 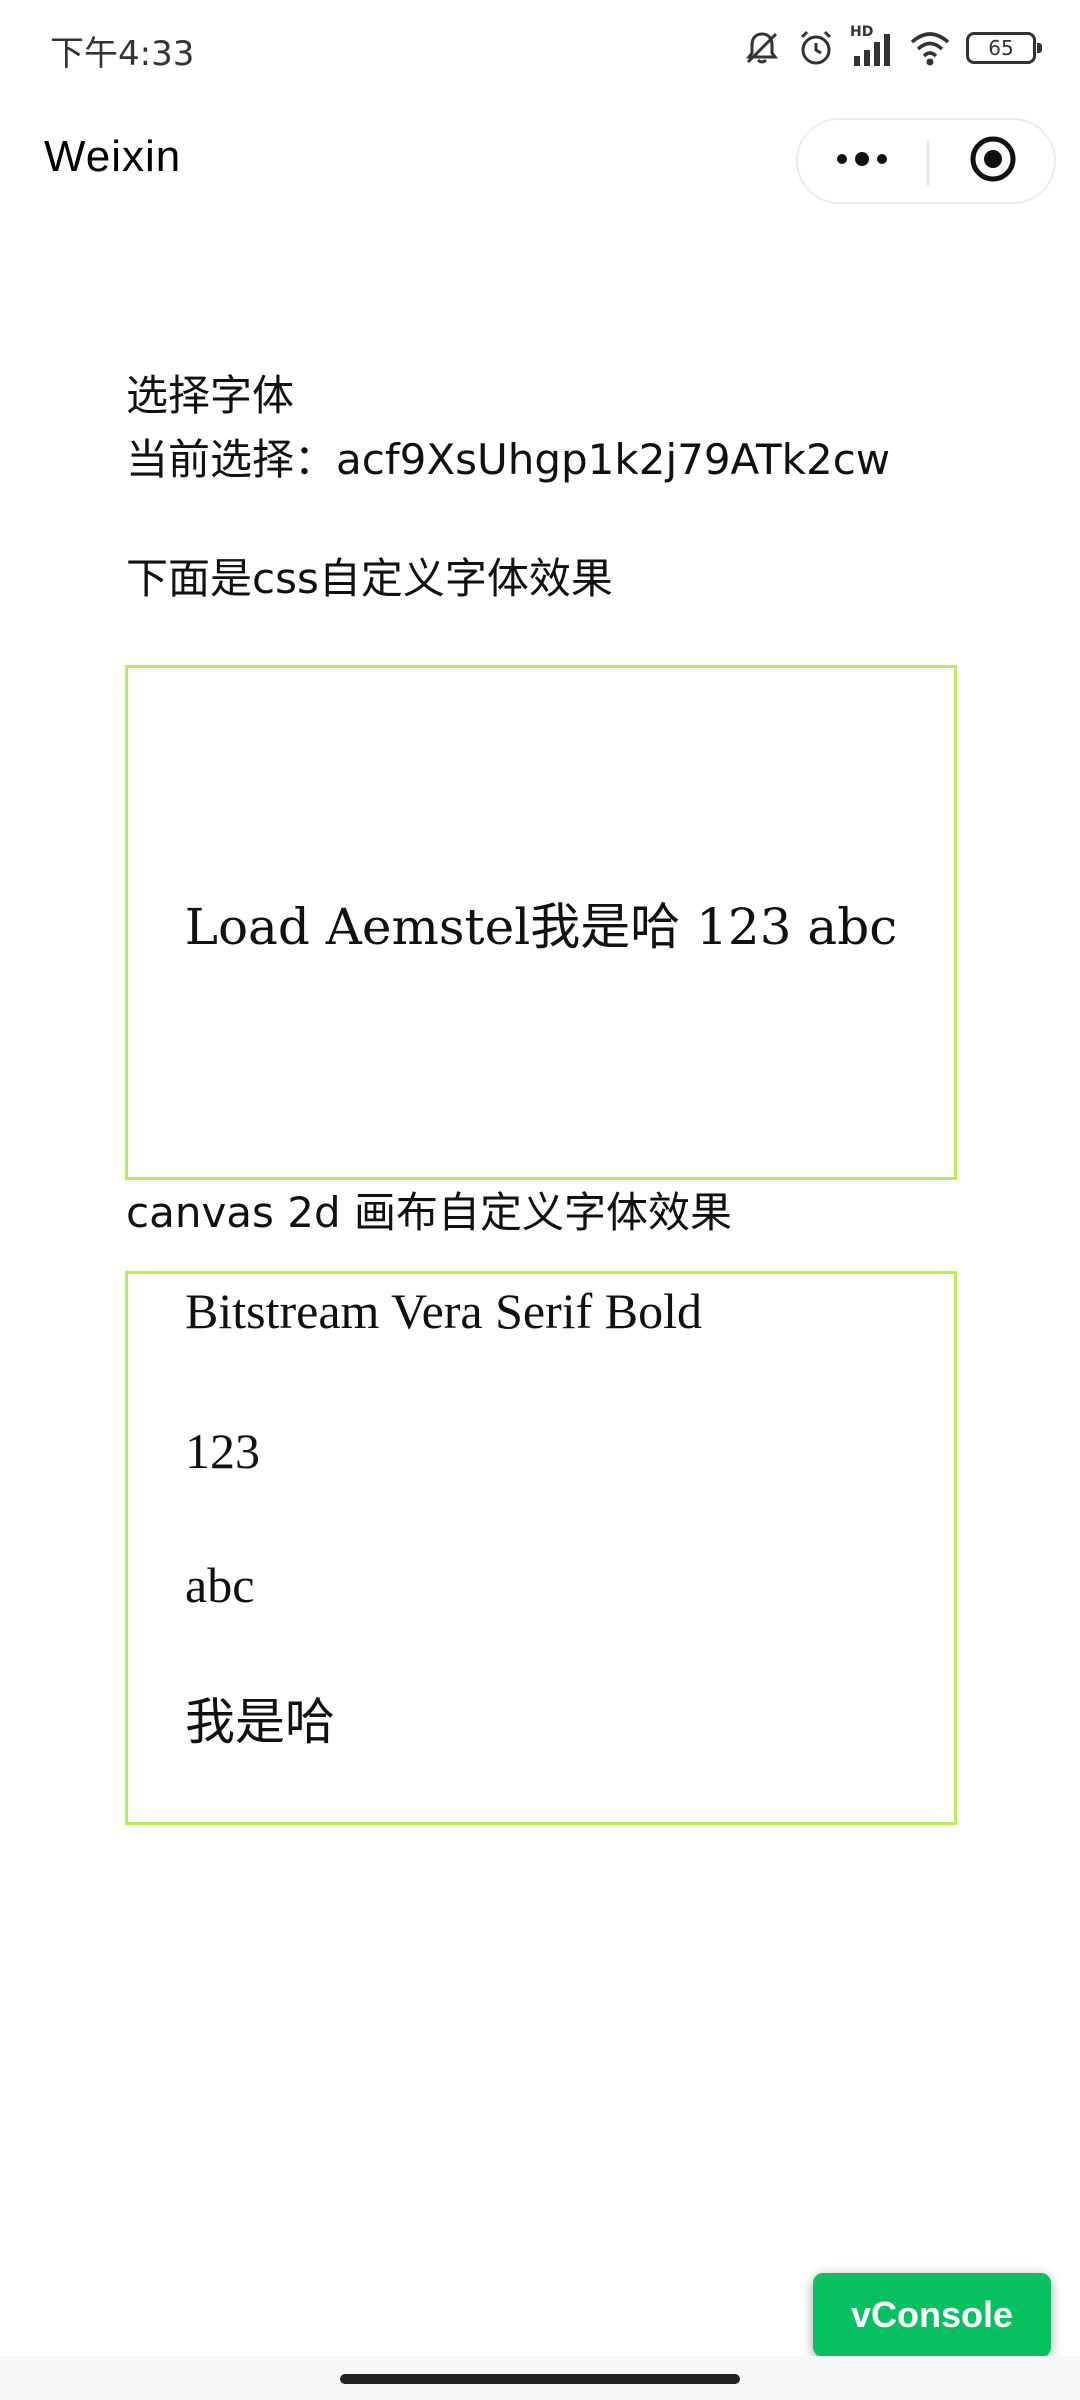 What do you see at coordinates (122, 54) in the screenshot?
I see `status-time: 下午4:33` at bounding box center [122, 54].